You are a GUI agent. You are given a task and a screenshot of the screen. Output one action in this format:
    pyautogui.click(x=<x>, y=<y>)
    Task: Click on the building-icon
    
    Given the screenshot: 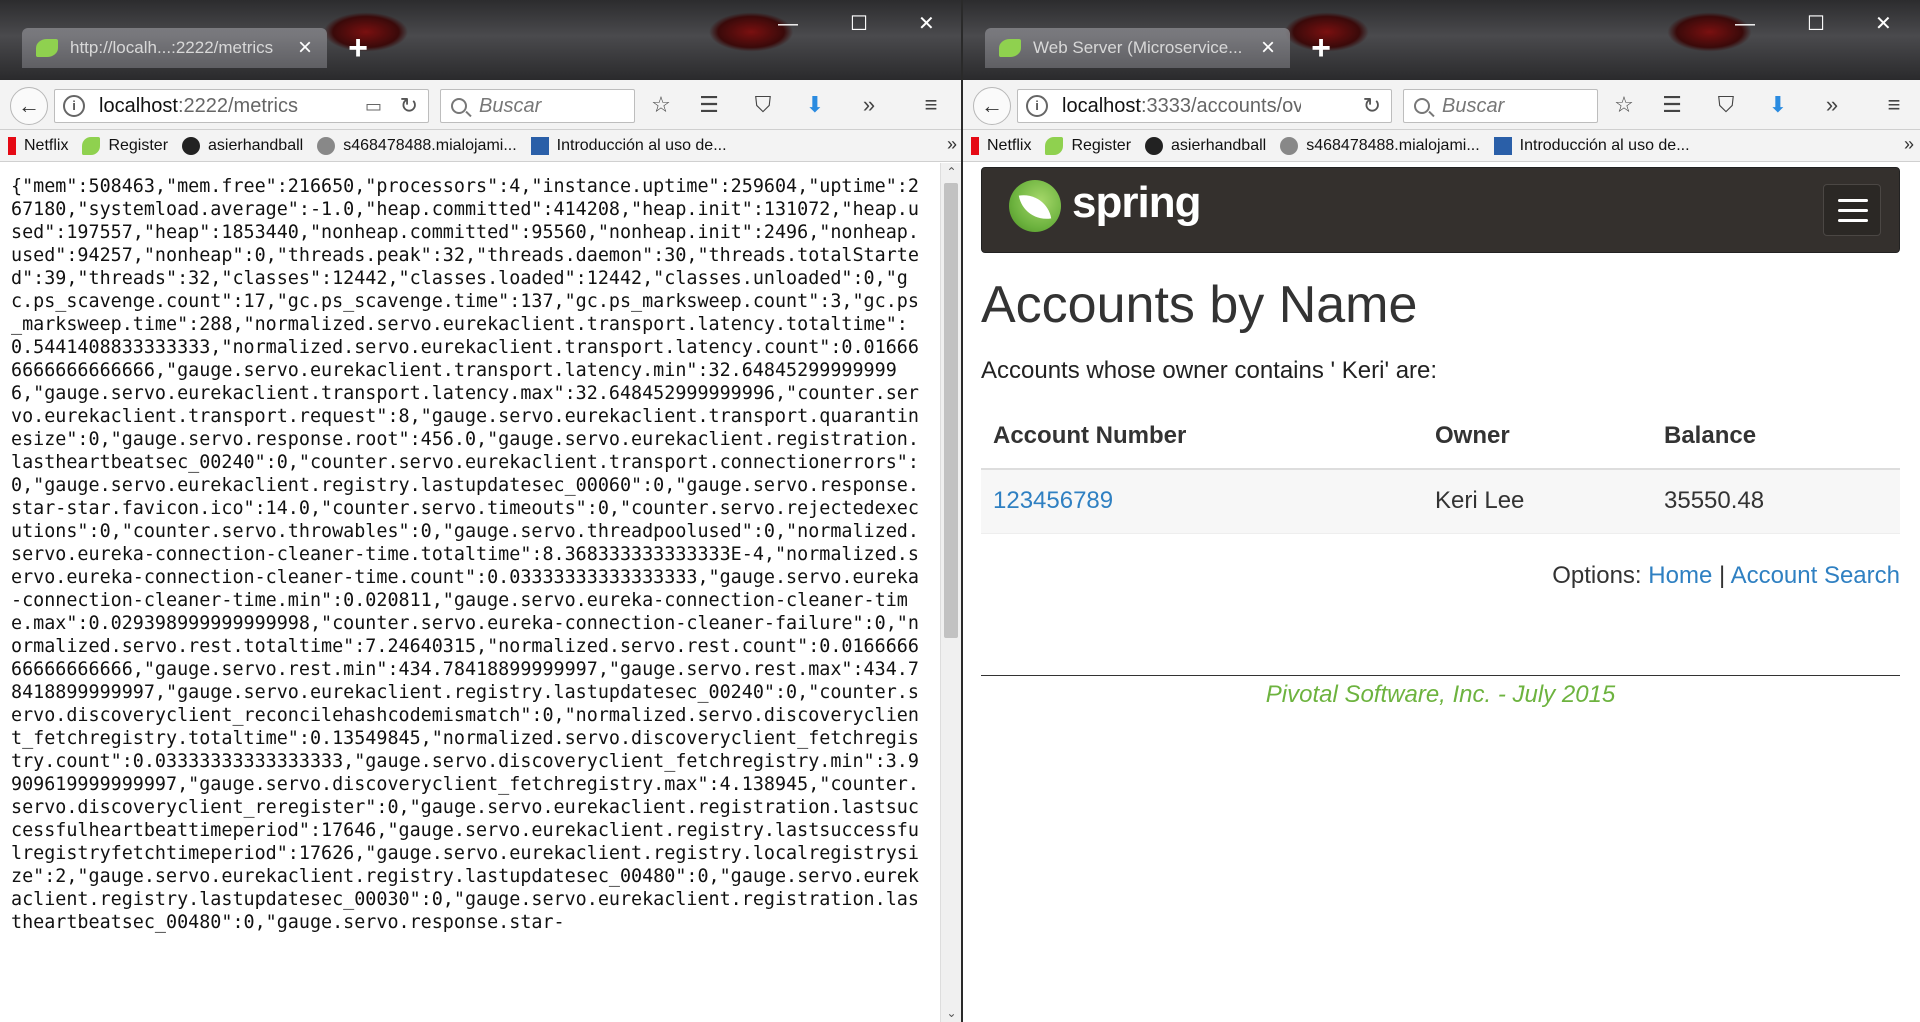 What is the action you would take?
    pyautogui.click(x=539, y=145)
    